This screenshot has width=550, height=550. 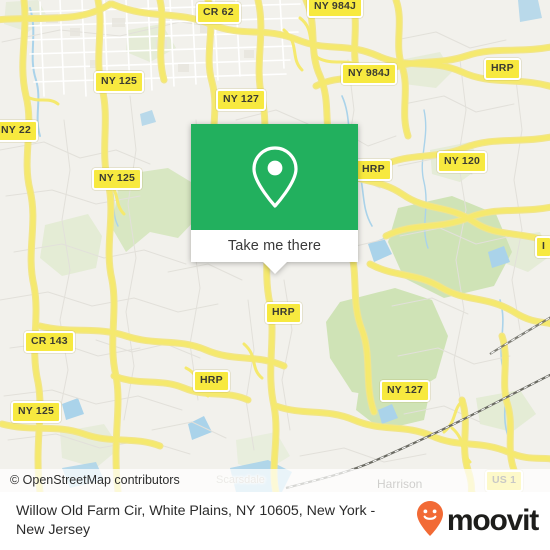 I want to click on road-shield: NY 22, so click(x=19, y=131).